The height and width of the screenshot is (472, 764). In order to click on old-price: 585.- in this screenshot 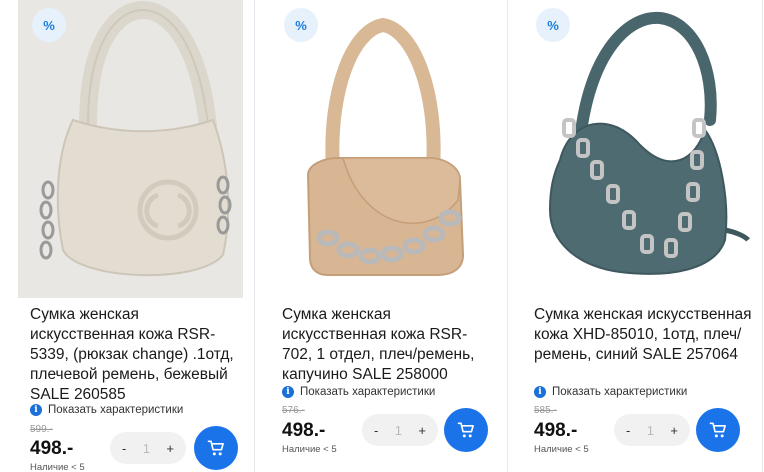, I will do `click(545, 410)`.